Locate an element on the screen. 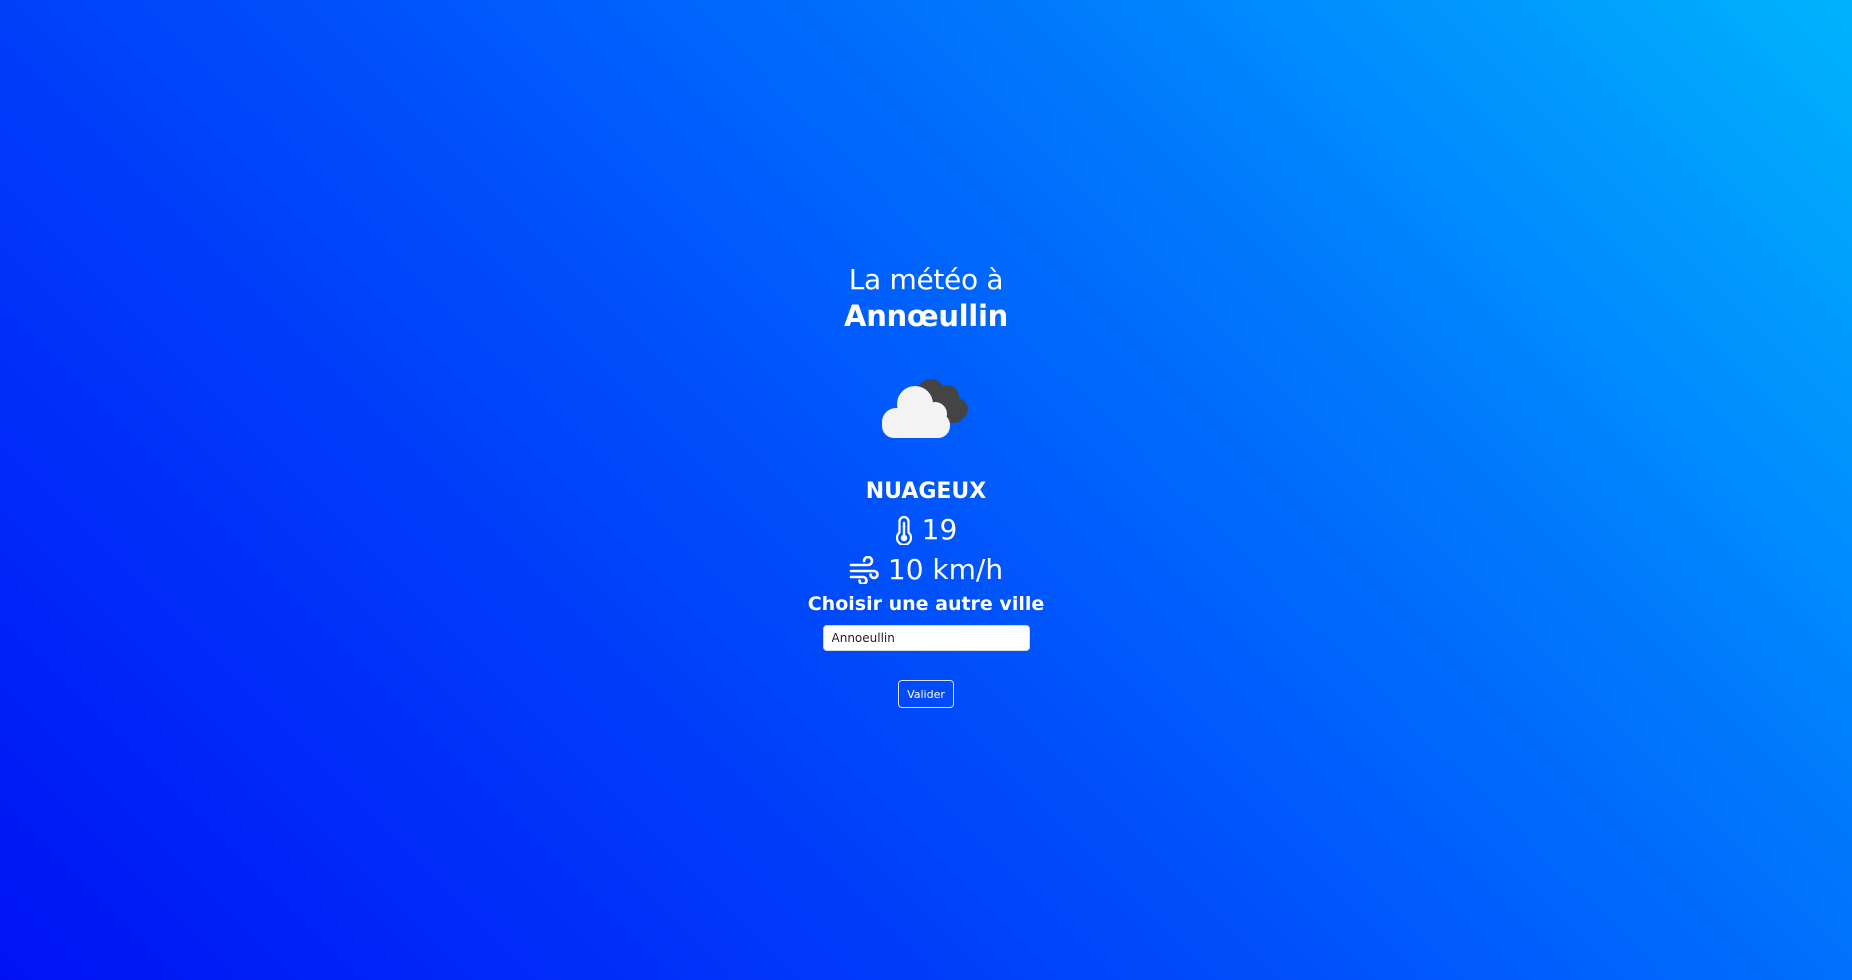 This screenshot has height=980, width=1852. thermometer-icon is located at coordinates (904, 530).